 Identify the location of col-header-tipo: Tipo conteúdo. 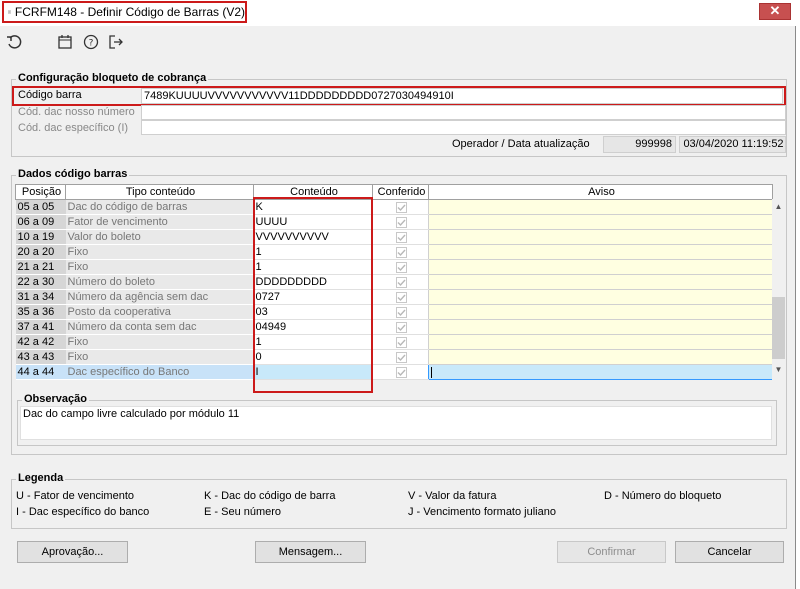
(159, 192).